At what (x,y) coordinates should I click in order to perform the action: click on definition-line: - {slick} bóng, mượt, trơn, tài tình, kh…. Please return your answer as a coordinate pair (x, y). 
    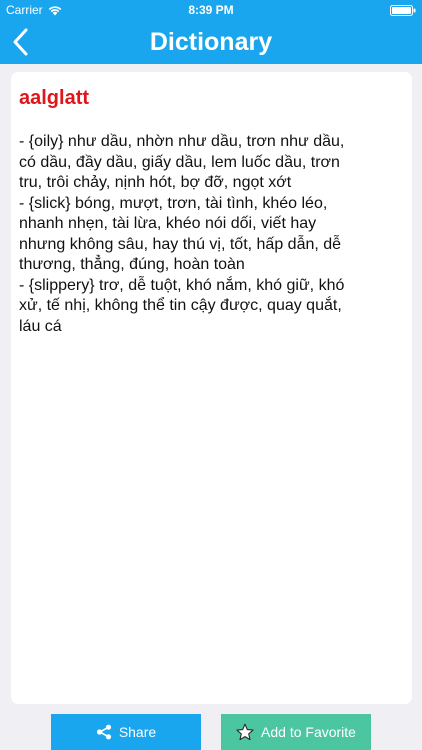
    Looking at the image, I should click on (173, 203).